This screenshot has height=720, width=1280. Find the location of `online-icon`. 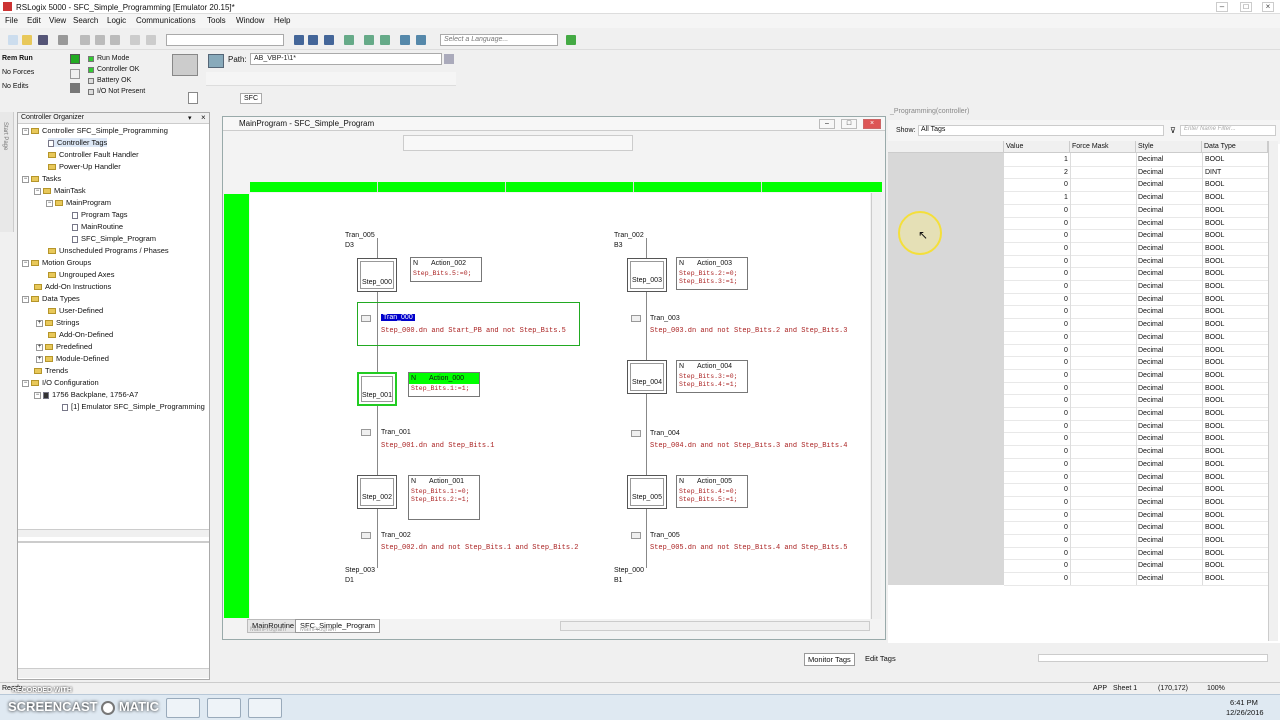

online-icon is located at coordinates (571, 40).